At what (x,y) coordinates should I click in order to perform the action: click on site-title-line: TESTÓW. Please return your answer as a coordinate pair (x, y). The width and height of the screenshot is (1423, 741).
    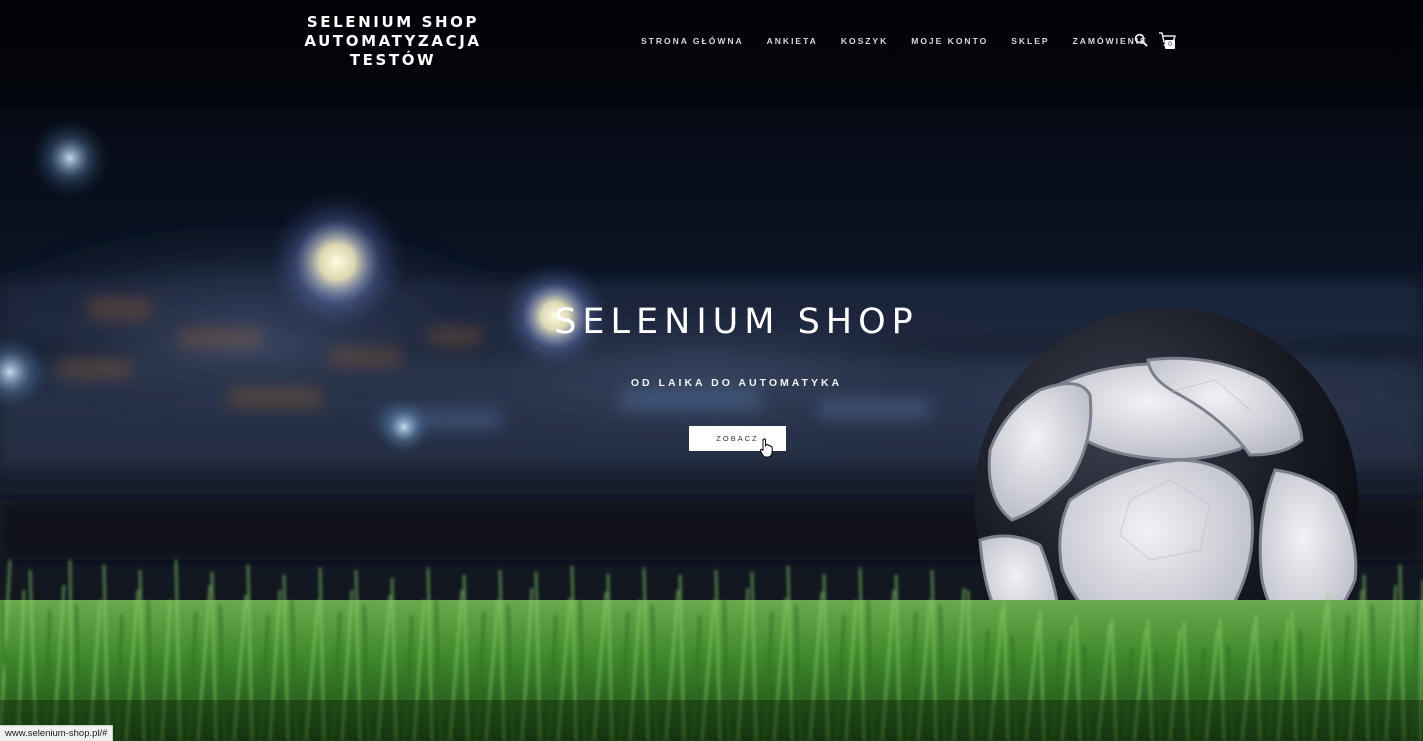
    Looking at the image, I should click on (393, 60).